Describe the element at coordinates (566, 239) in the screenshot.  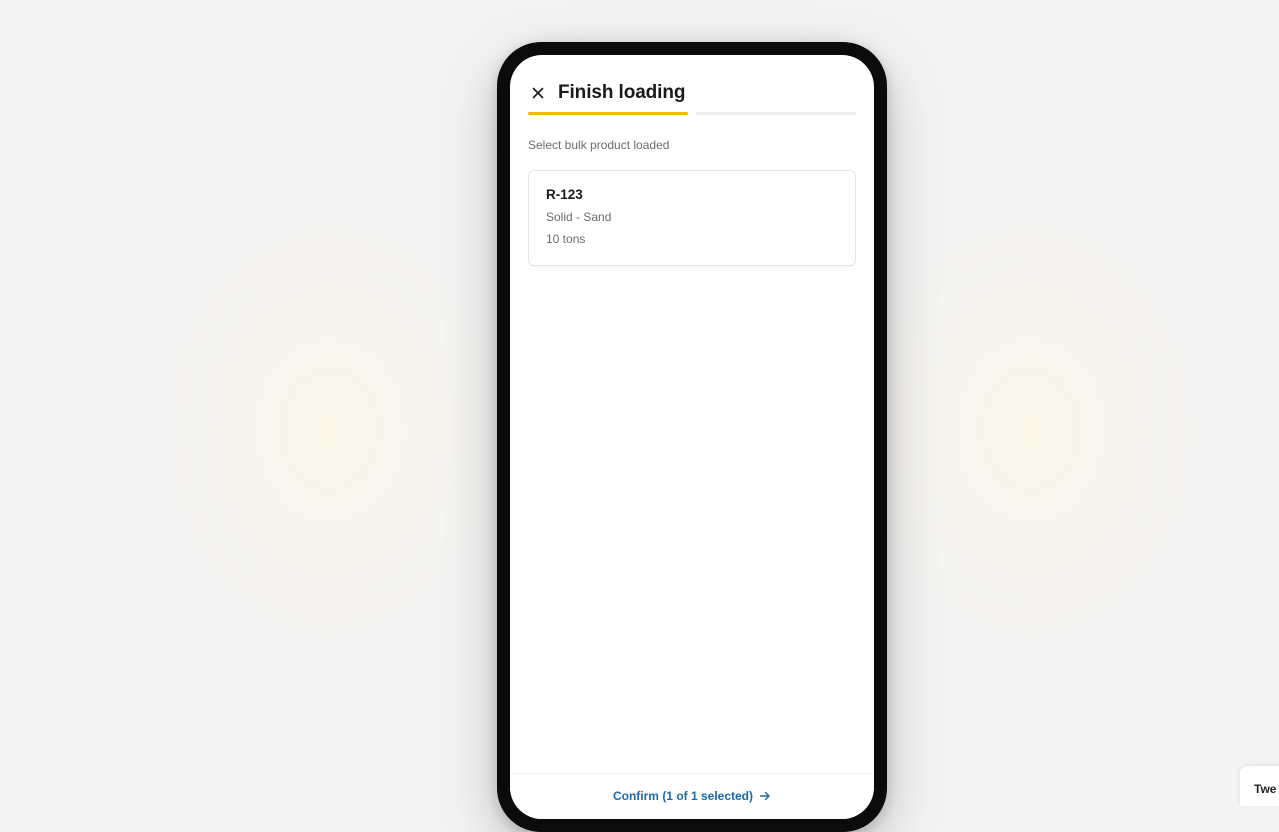
I see `product-quantity: 10 tons` at that location.